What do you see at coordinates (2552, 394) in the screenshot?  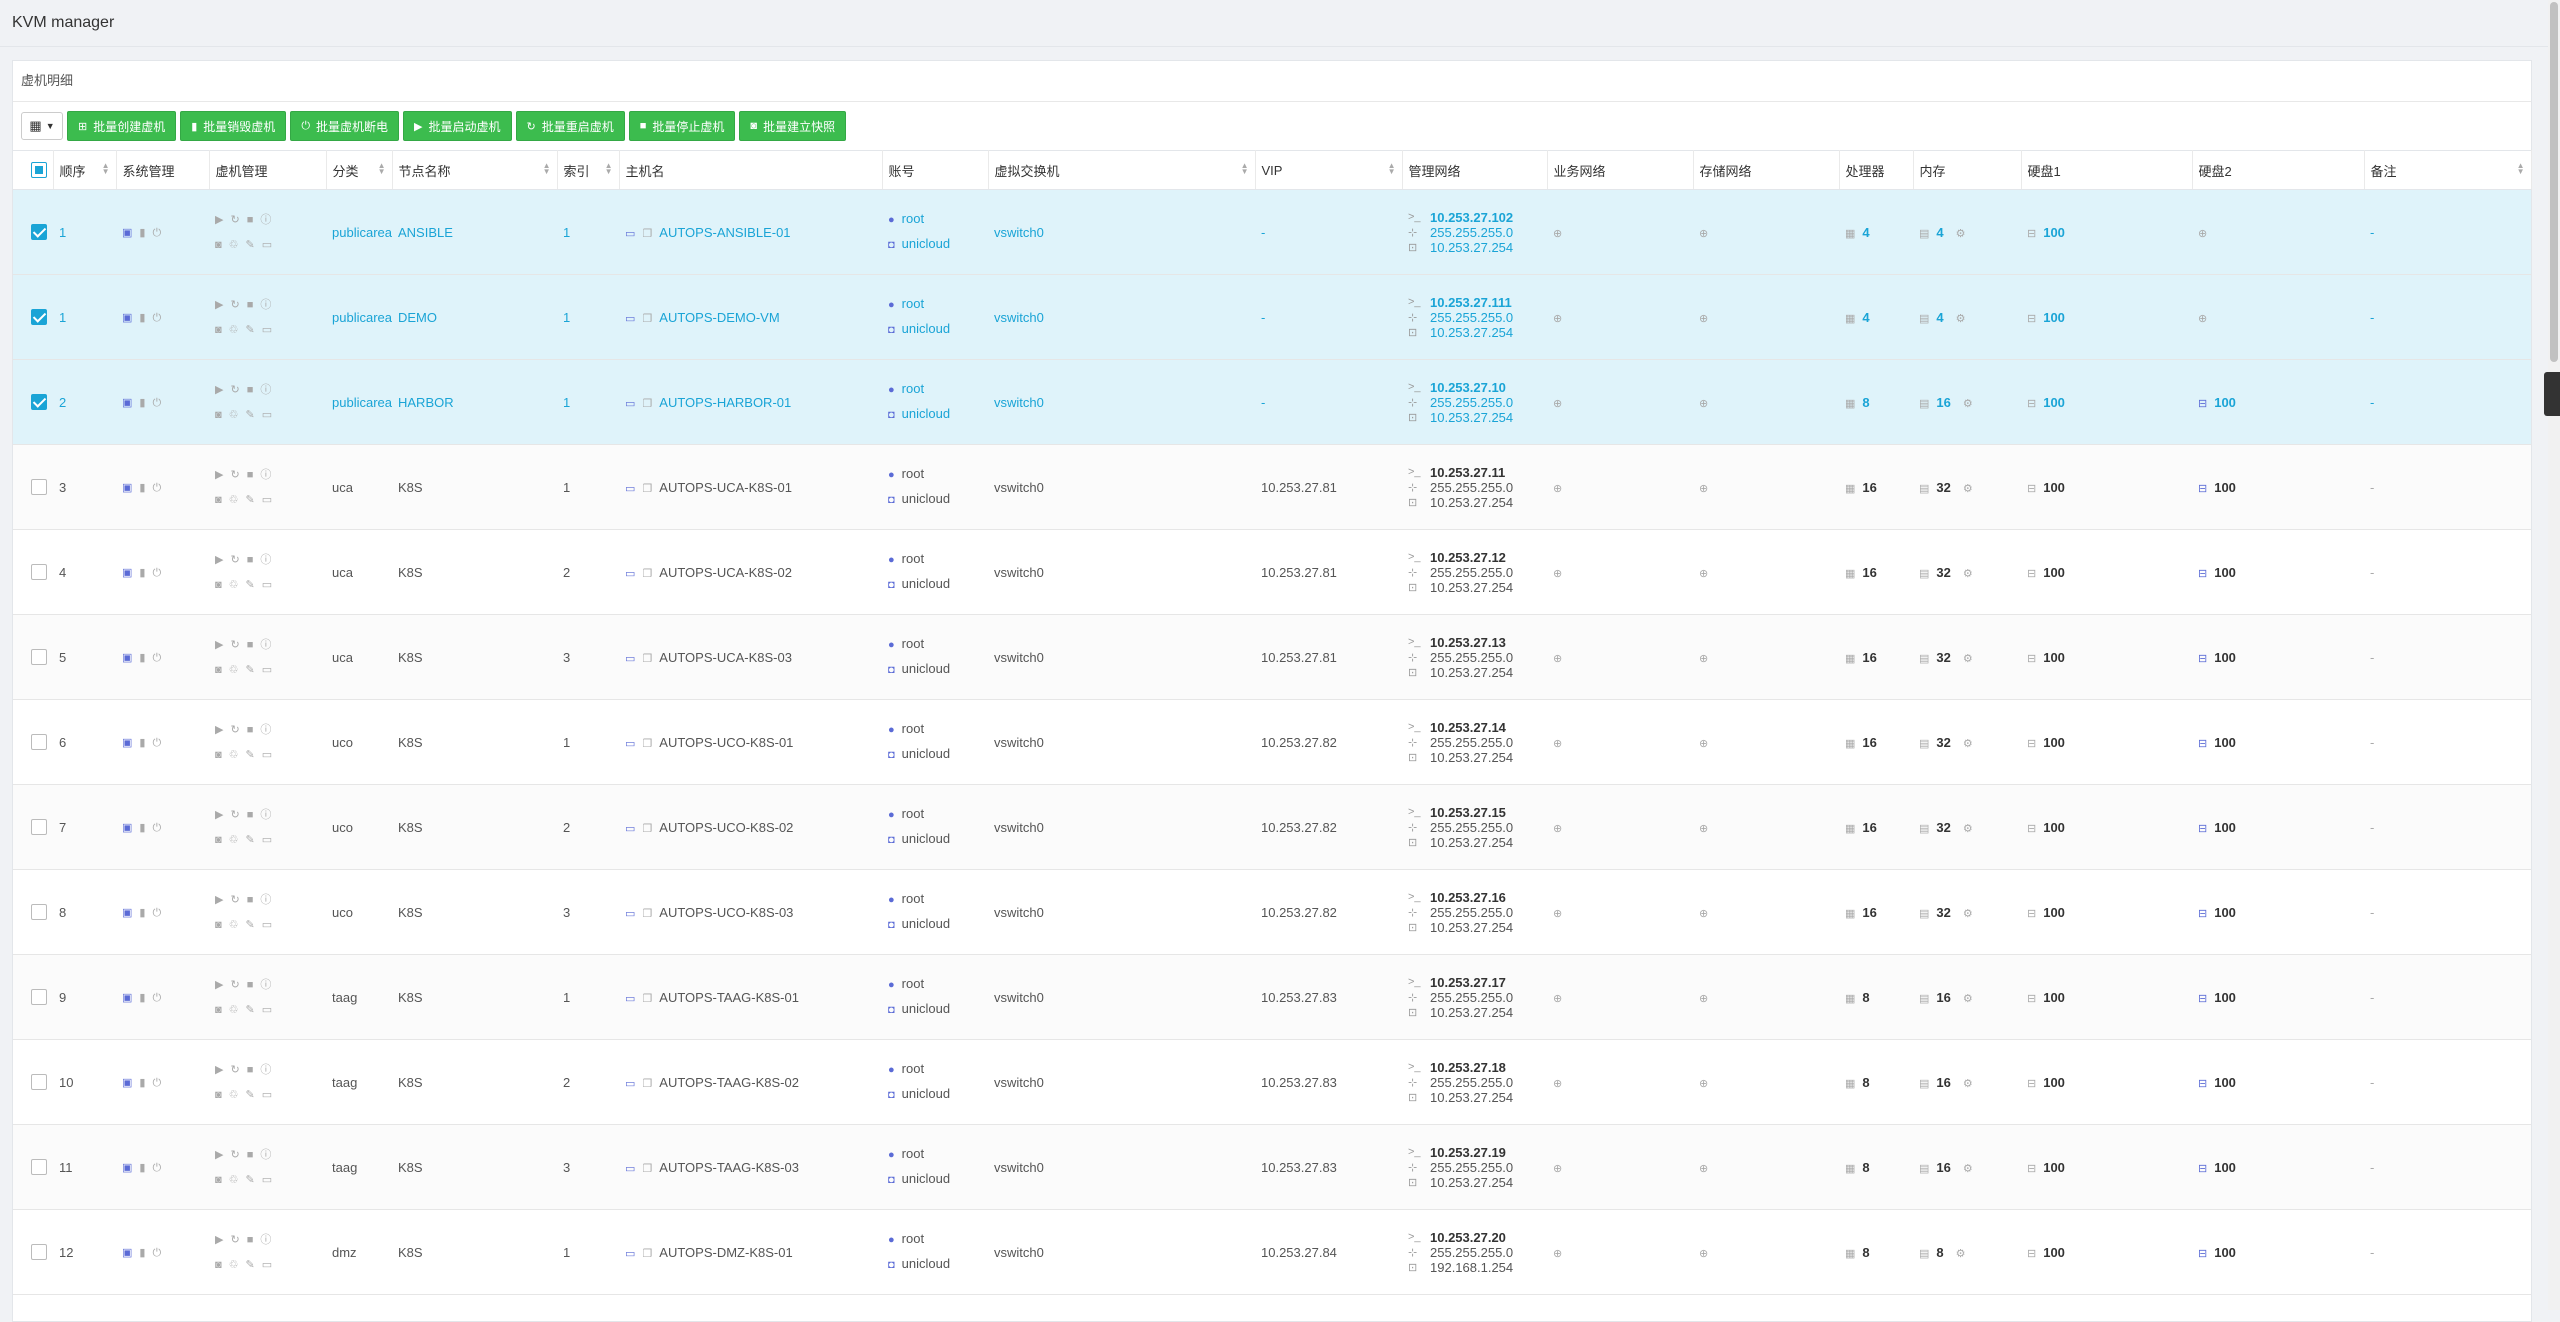 I see `side-tab-handle` at bounding box center [2552, 394].